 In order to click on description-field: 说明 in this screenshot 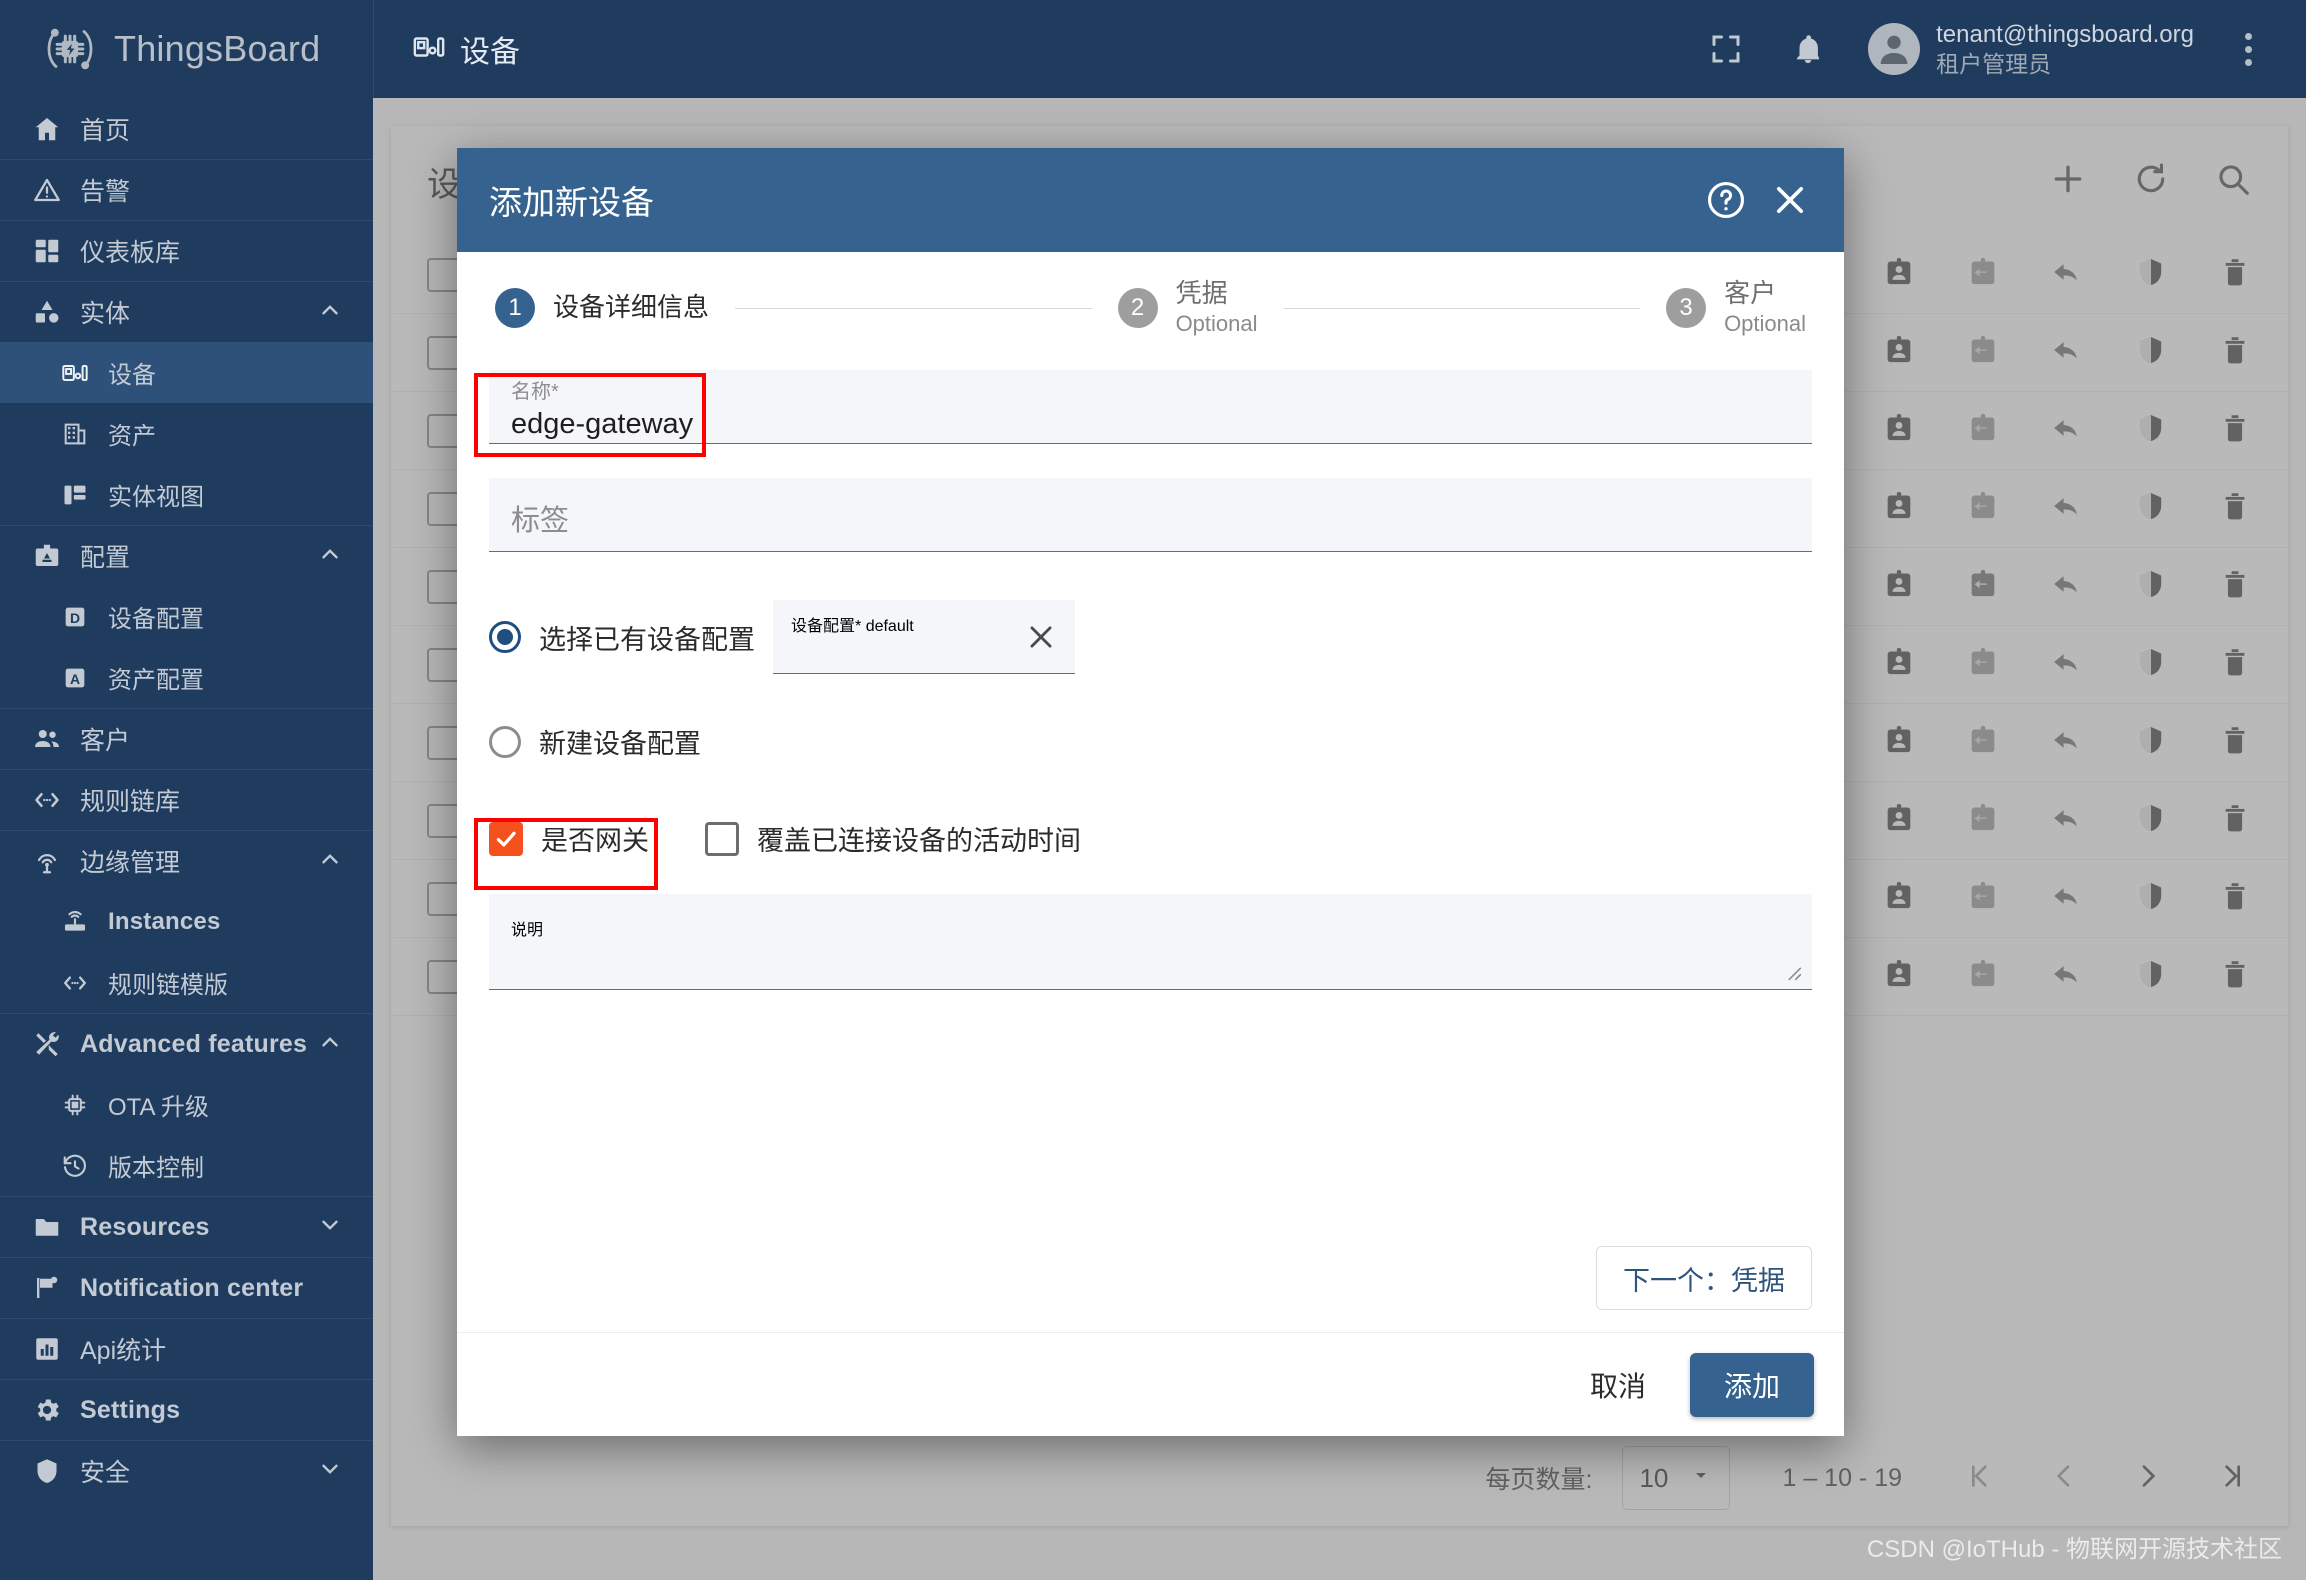, I will do `click(1150, 942)`.